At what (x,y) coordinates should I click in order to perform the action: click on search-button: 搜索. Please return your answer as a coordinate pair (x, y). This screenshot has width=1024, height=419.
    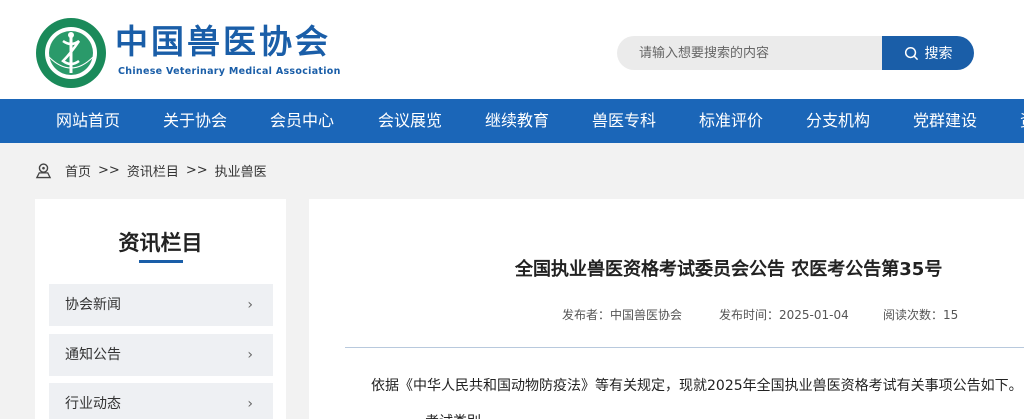
    Looking at the image, I should click on (928, 53).